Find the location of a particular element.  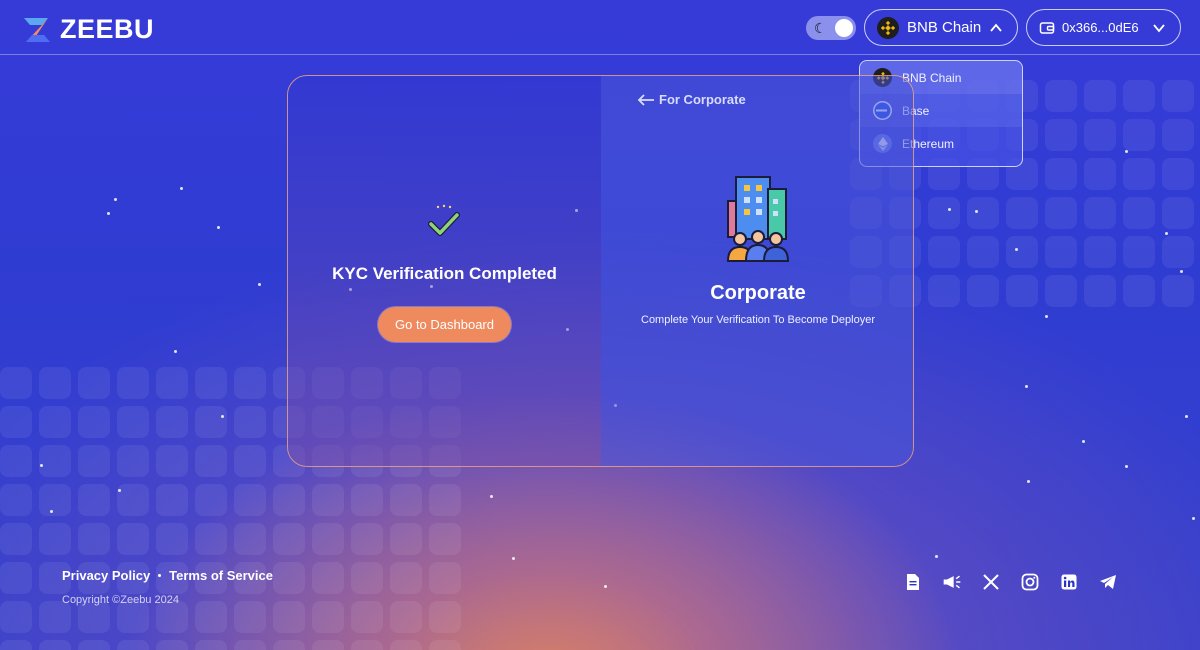

x-icon is located at coordinates (991, 582).